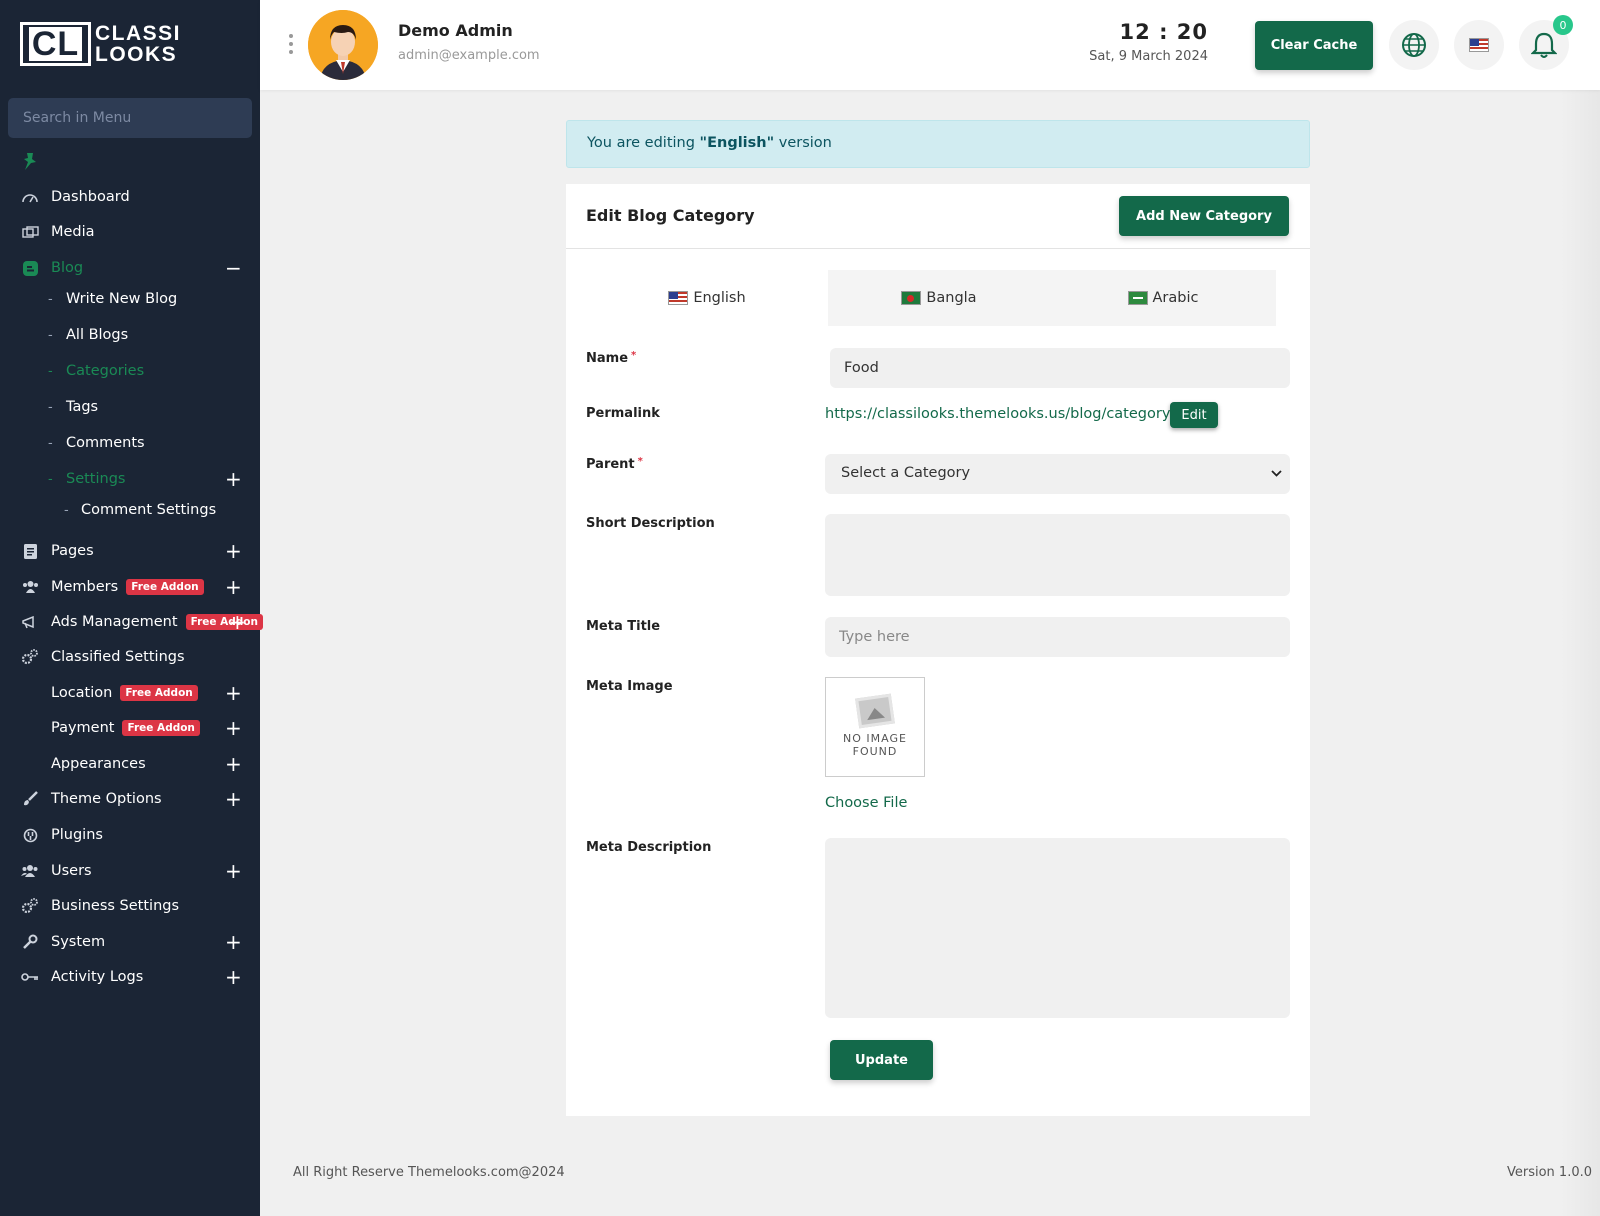  I want to click on footer-copyright: All Right Reserve Themelooks.com@2024, so click(429, 1172).